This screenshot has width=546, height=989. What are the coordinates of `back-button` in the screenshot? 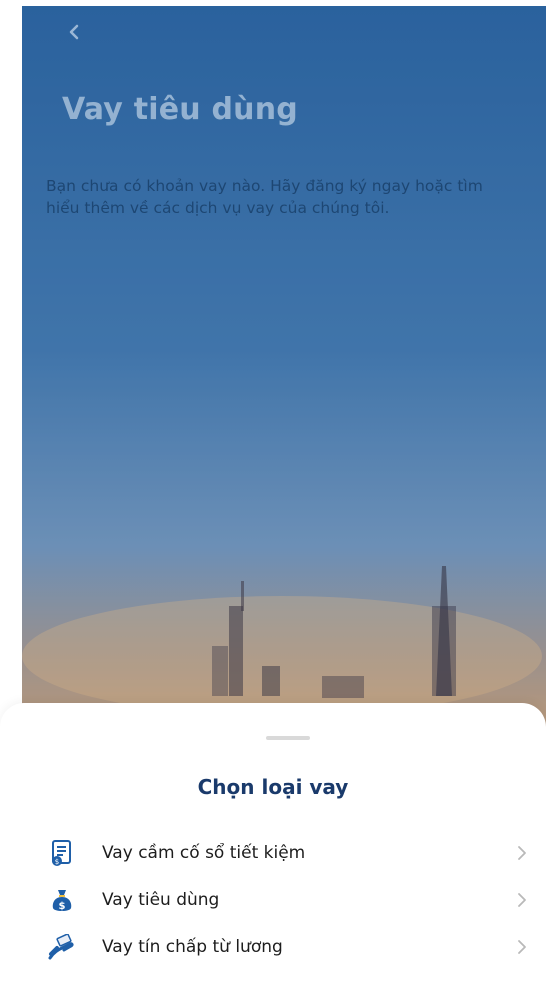 It's located at (74, 32).